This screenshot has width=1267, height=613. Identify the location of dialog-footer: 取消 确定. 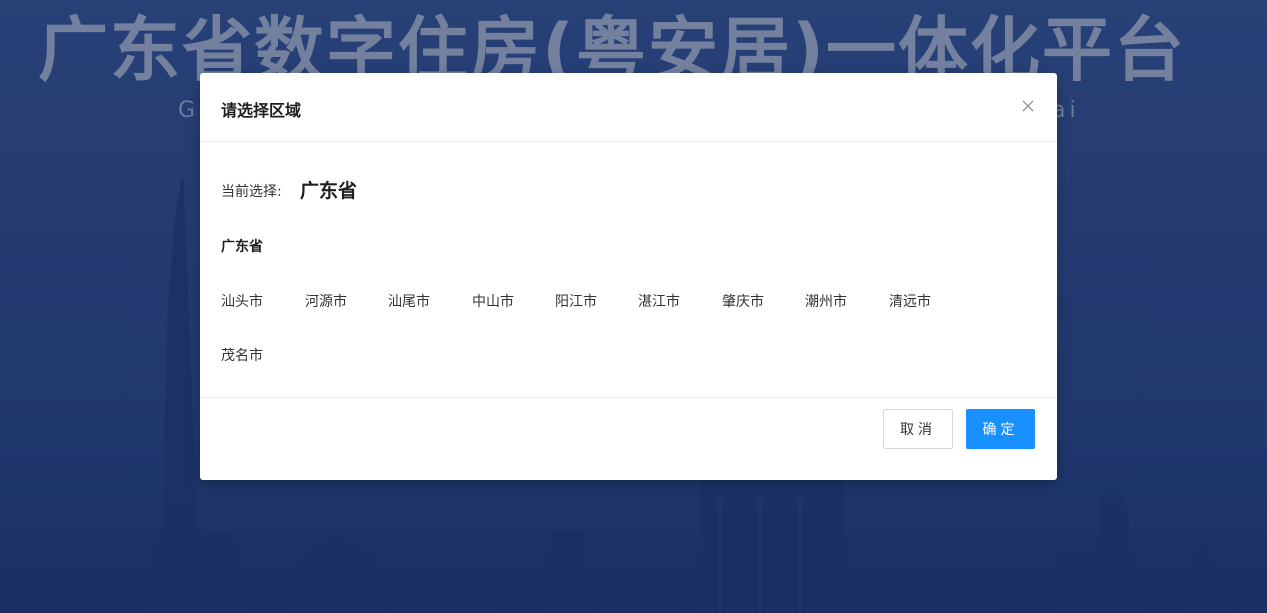
(628, 439).